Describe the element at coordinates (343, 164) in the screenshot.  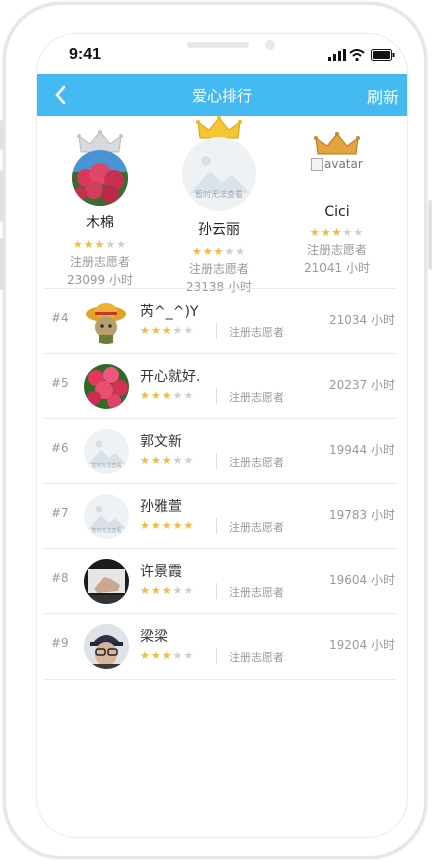
I see `avatar-alt-text: avatar` at that location.